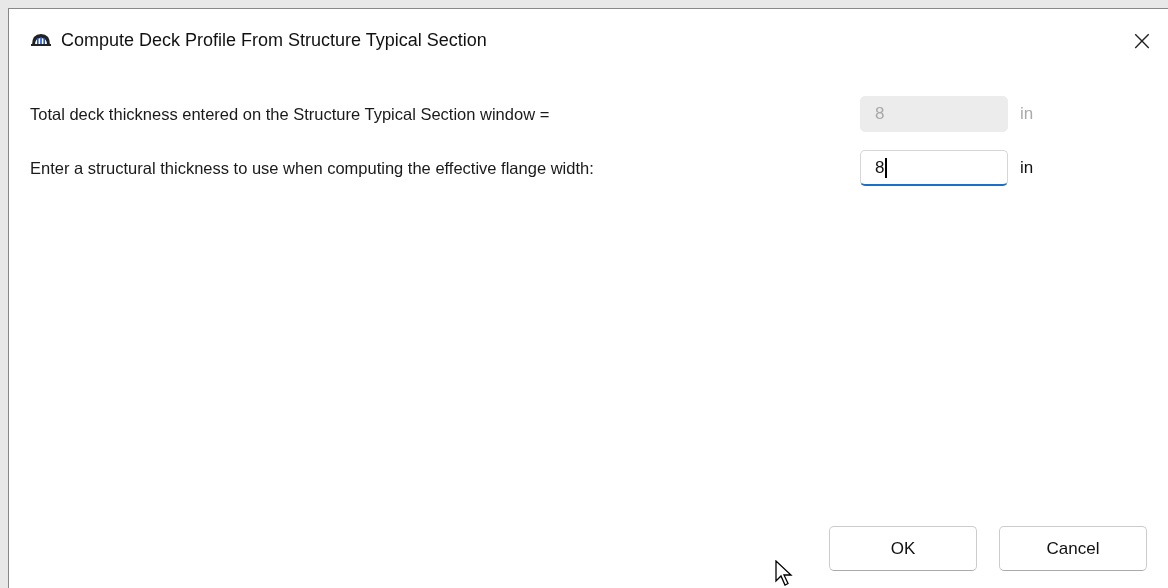  I want to click on bridge-icon, so click(41, 40).